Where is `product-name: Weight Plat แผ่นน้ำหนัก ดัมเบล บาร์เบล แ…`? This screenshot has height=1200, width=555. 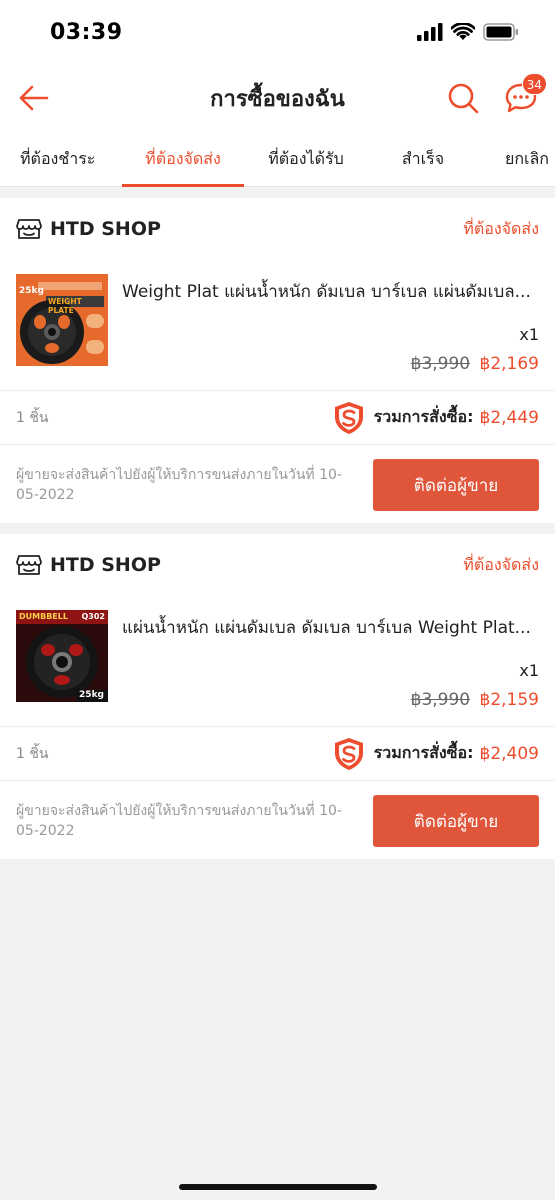 product-name: Weight Plat แผ่นน้ำหนัก ดัมเบล บาร์เบล แ… is located at coordinates (326, 292).